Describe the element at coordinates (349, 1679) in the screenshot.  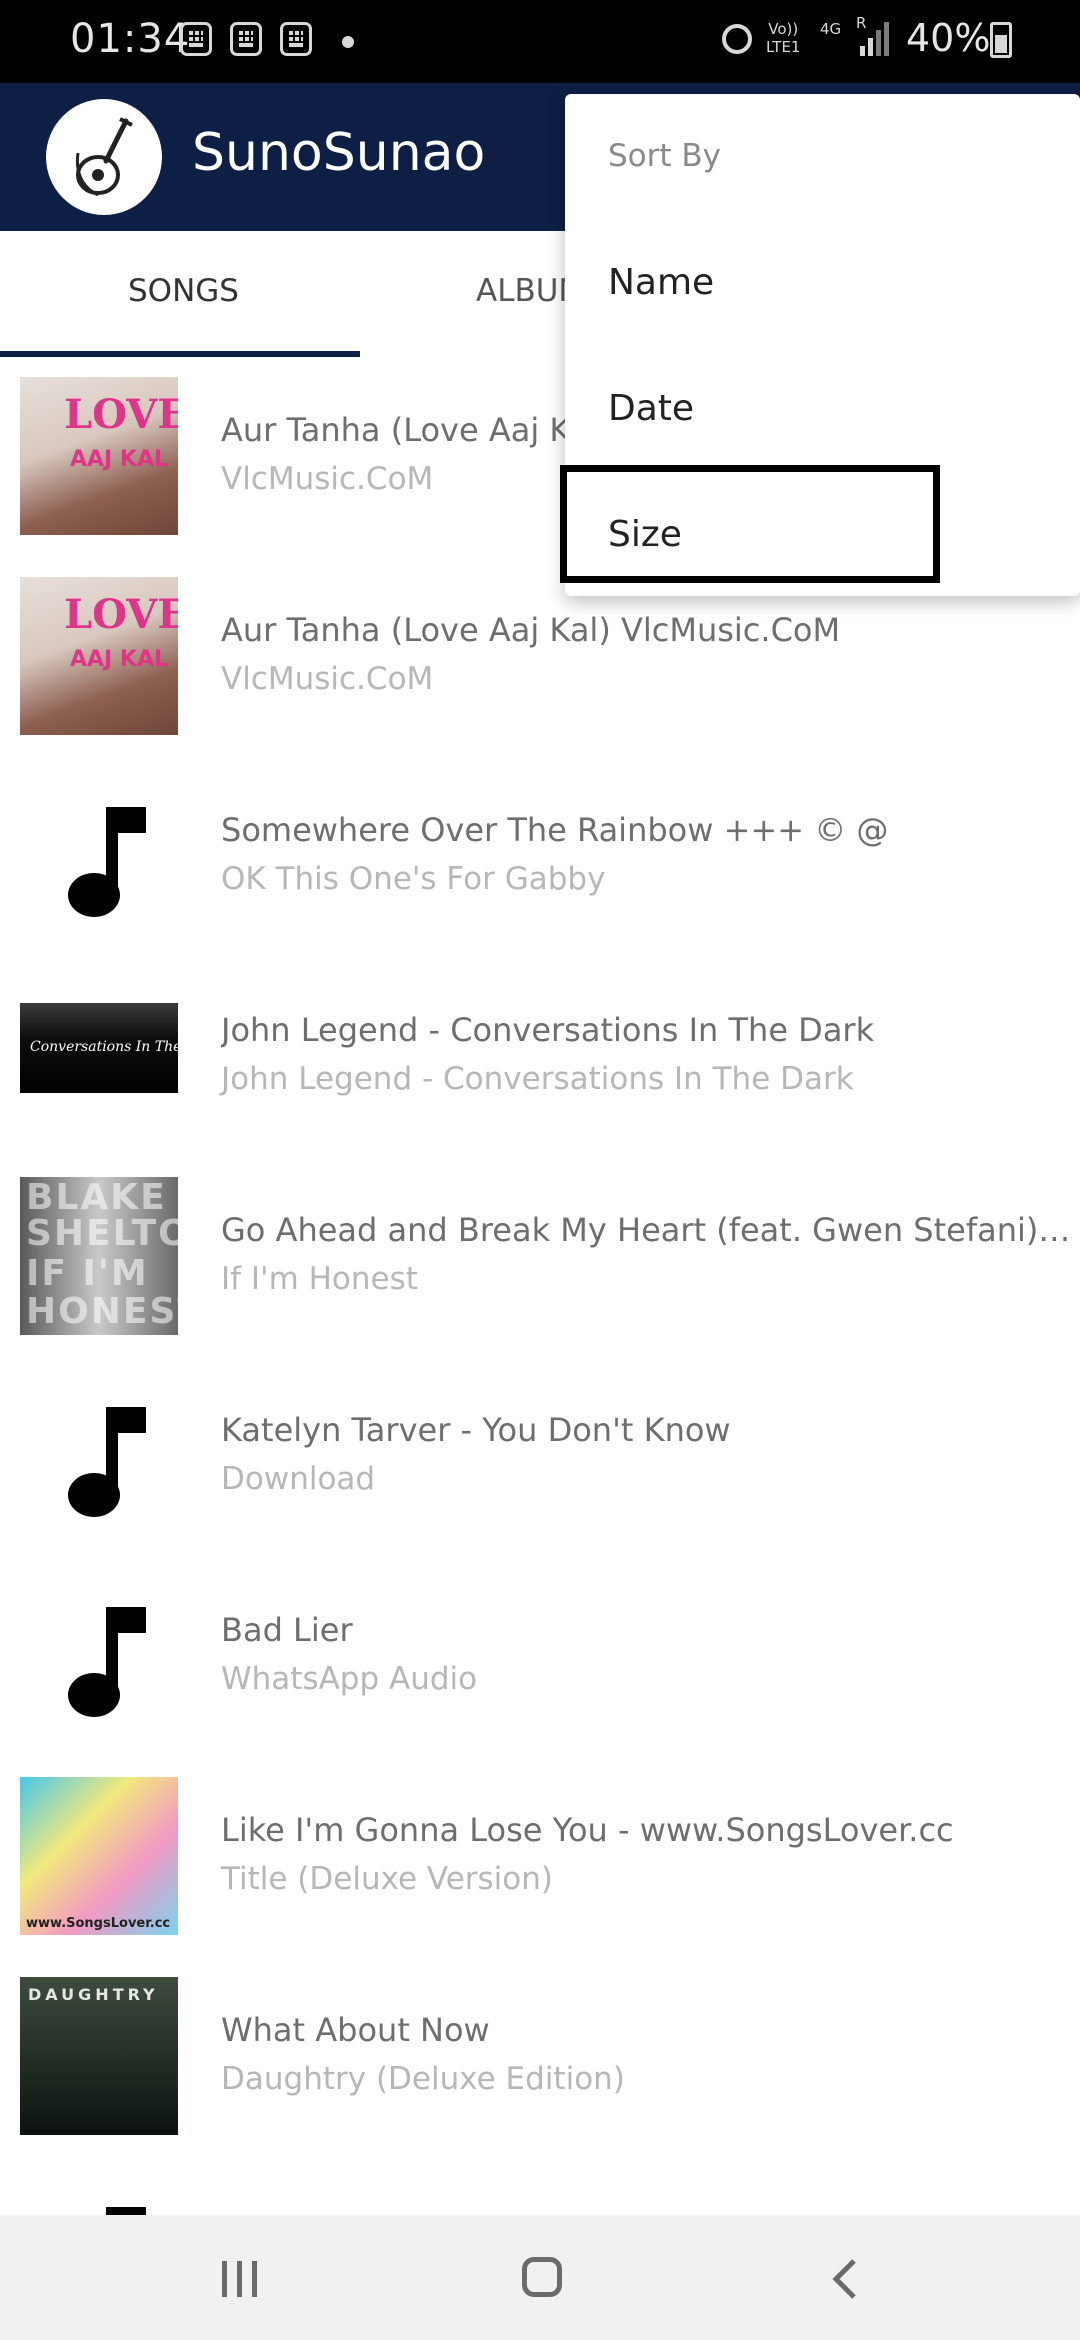
I see `song-subtitle: WhatsApp Audio` at that location.